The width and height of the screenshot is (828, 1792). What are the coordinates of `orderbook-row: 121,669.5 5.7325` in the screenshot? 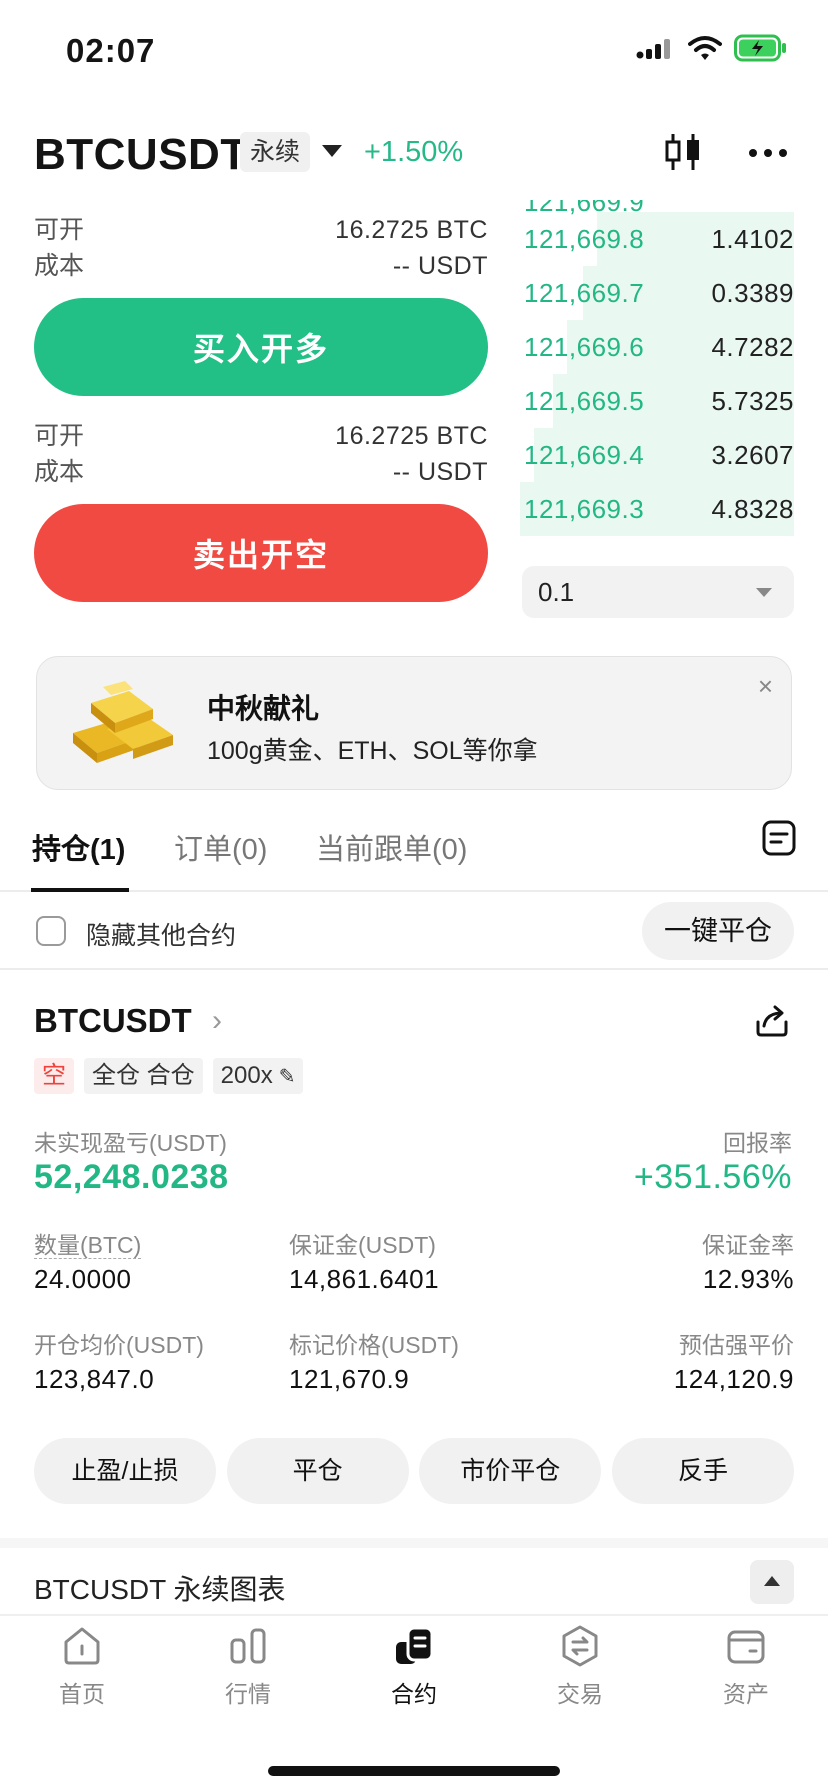 It's located at (657, 401).